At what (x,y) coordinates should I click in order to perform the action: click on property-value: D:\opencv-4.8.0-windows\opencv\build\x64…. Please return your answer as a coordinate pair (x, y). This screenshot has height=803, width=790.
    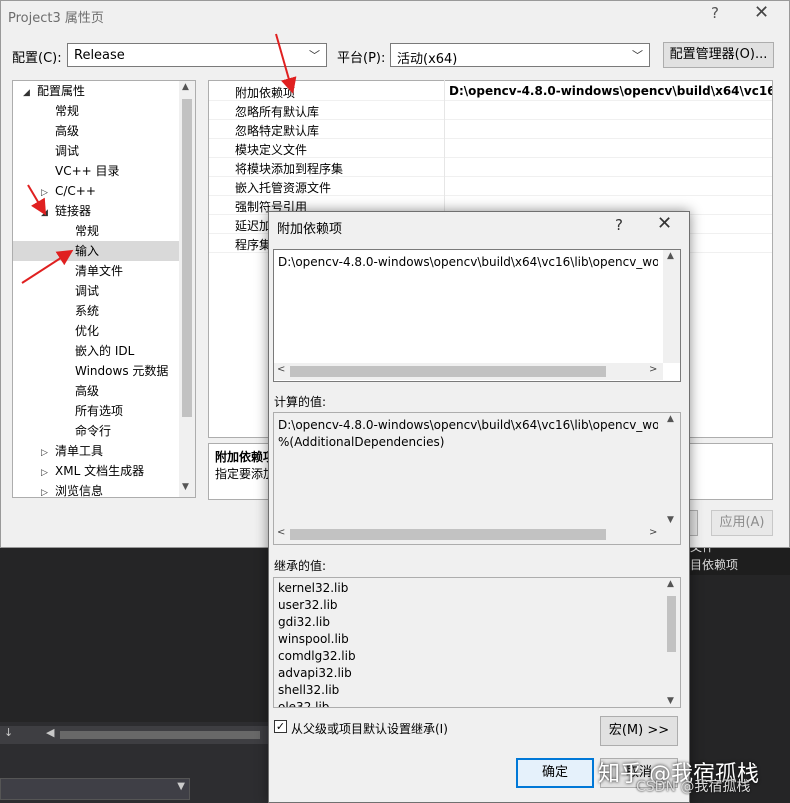
    Looking at the image, I should click on (610, 91).